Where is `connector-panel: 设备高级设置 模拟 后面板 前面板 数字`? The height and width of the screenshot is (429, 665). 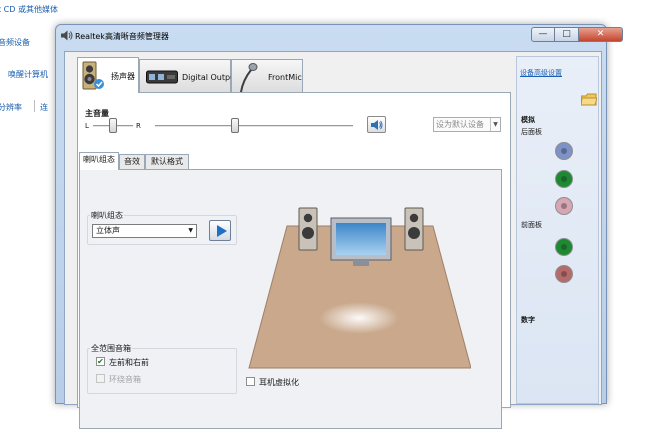 connector-panel: 设备高级设置 模拟 后面板 前面板 数字 is located at coordinates (557, 230).